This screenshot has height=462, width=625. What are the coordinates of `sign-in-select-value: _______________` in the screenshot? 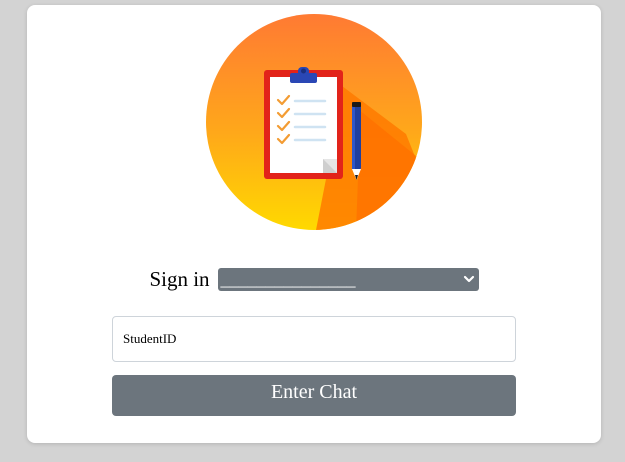 It's located at (288, 279).